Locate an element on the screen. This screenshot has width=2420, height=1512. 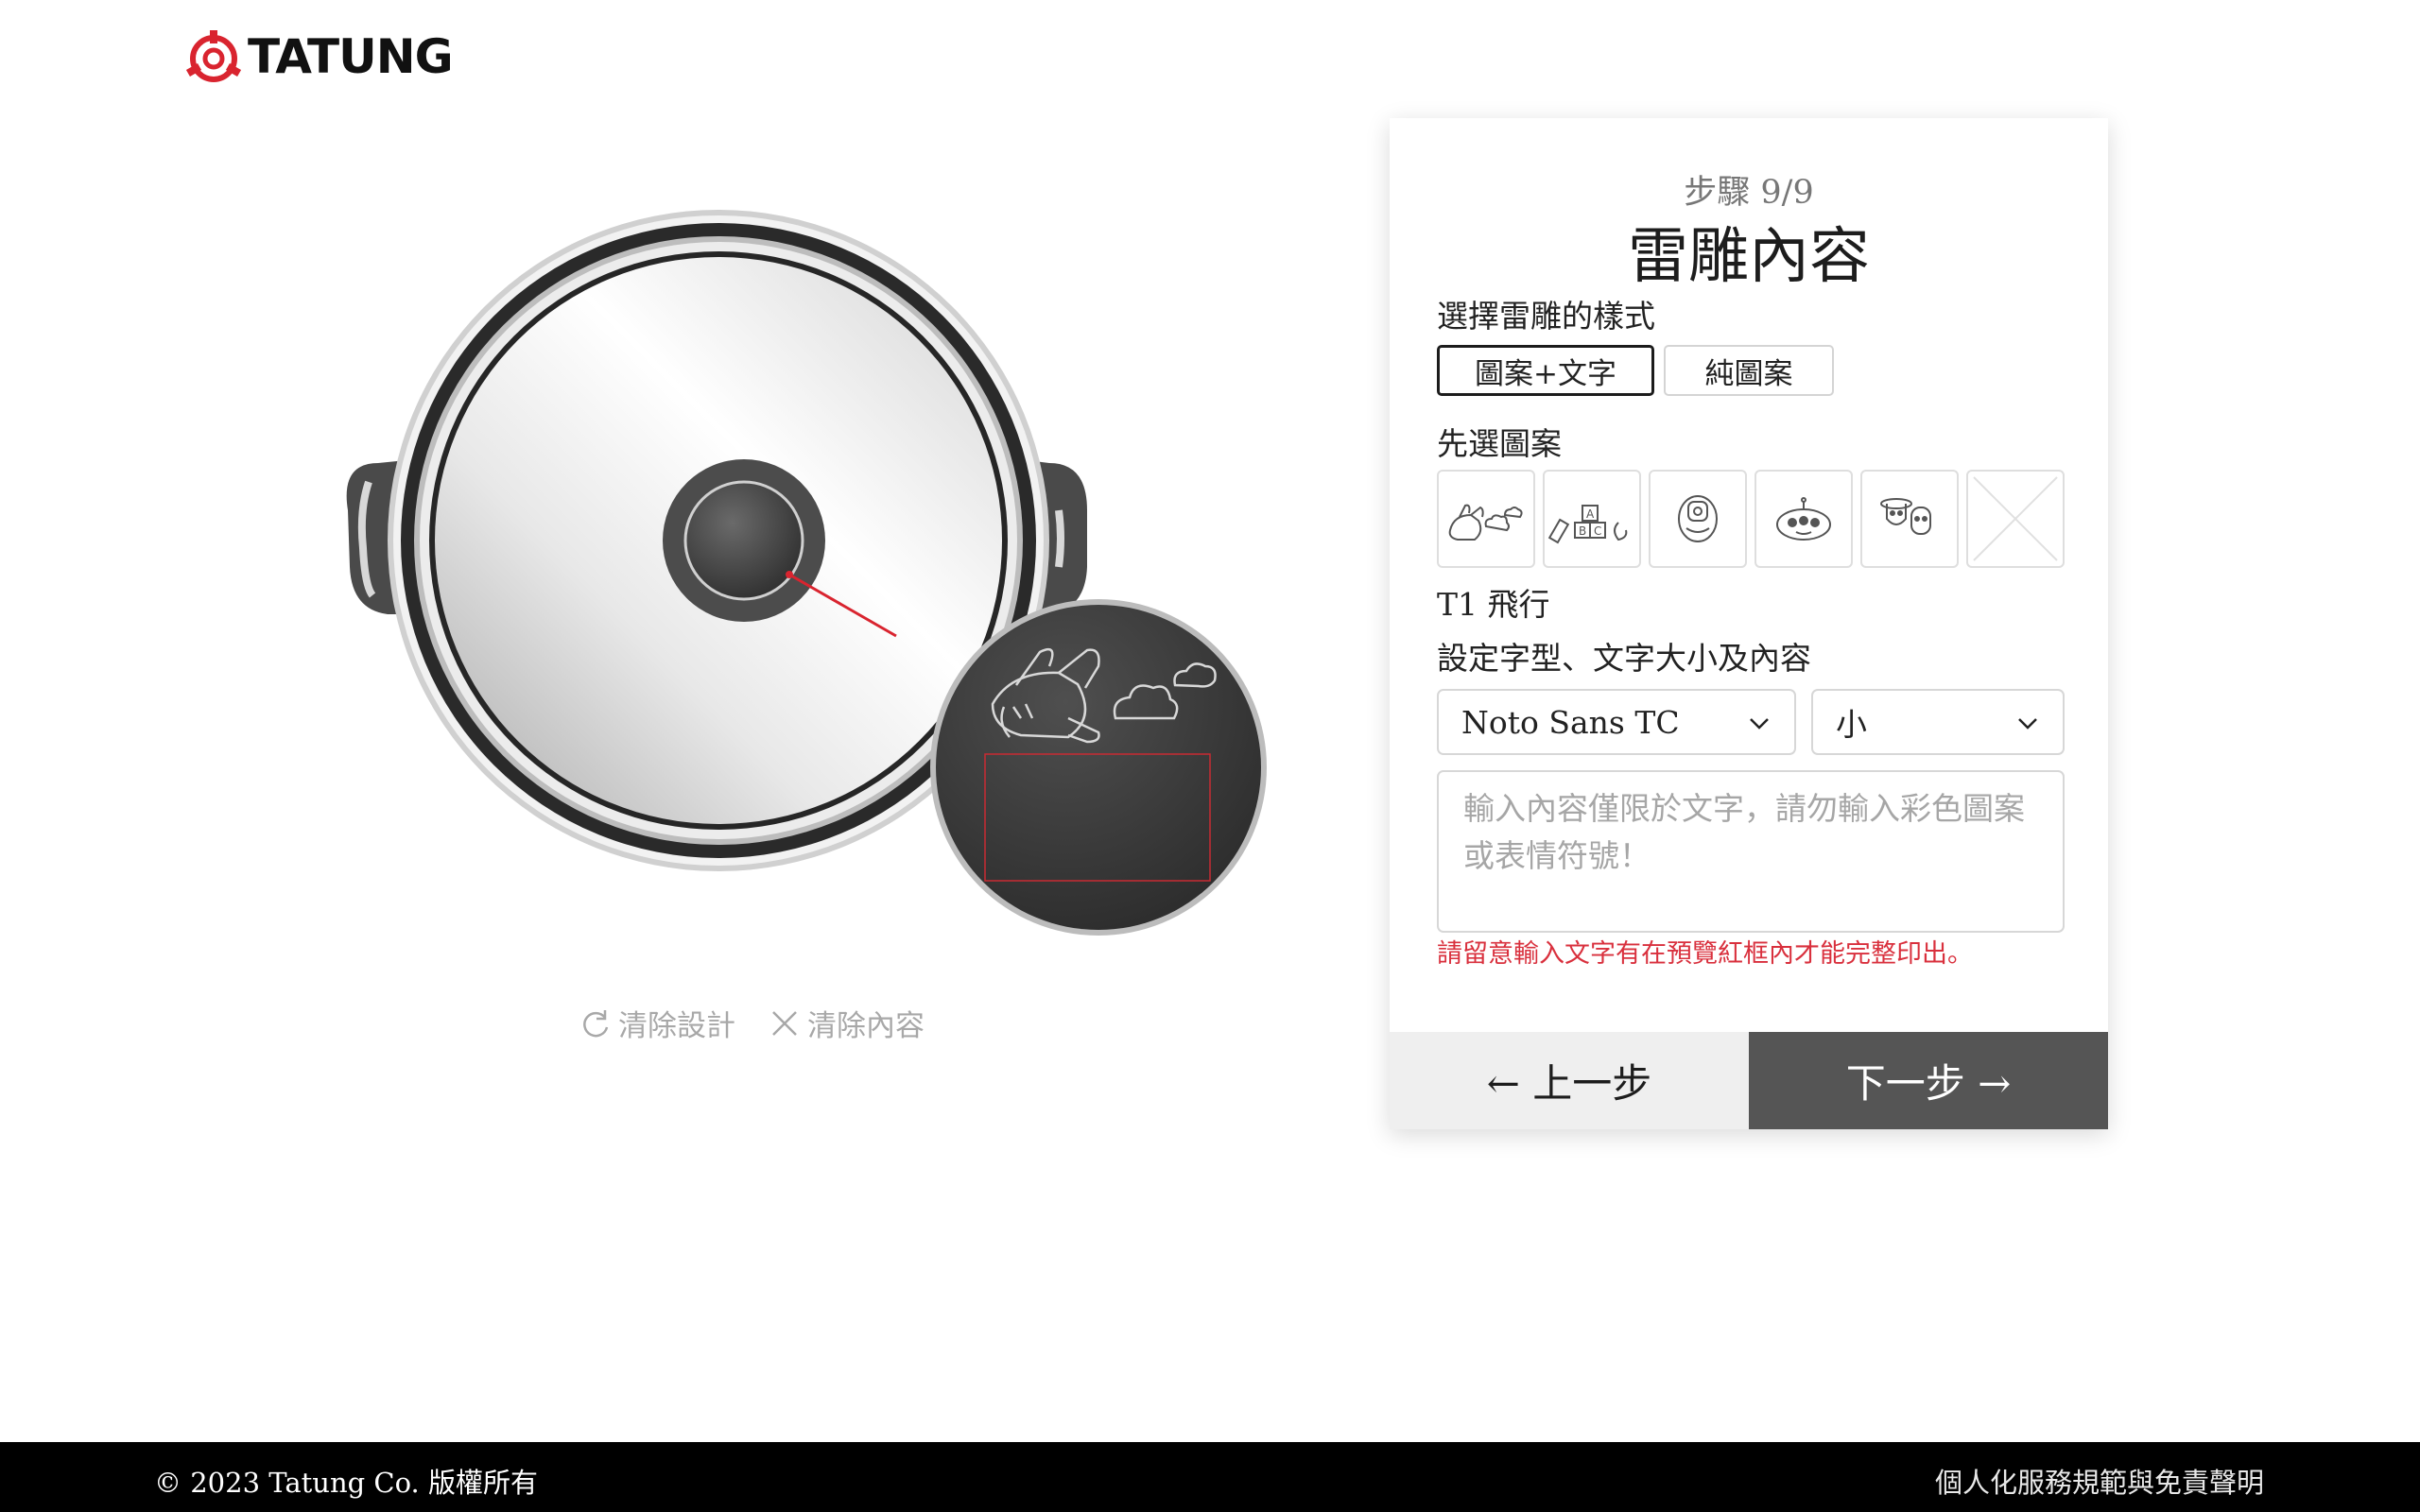
tatung-logo-mark-icon is located at coordinates (213, 56).